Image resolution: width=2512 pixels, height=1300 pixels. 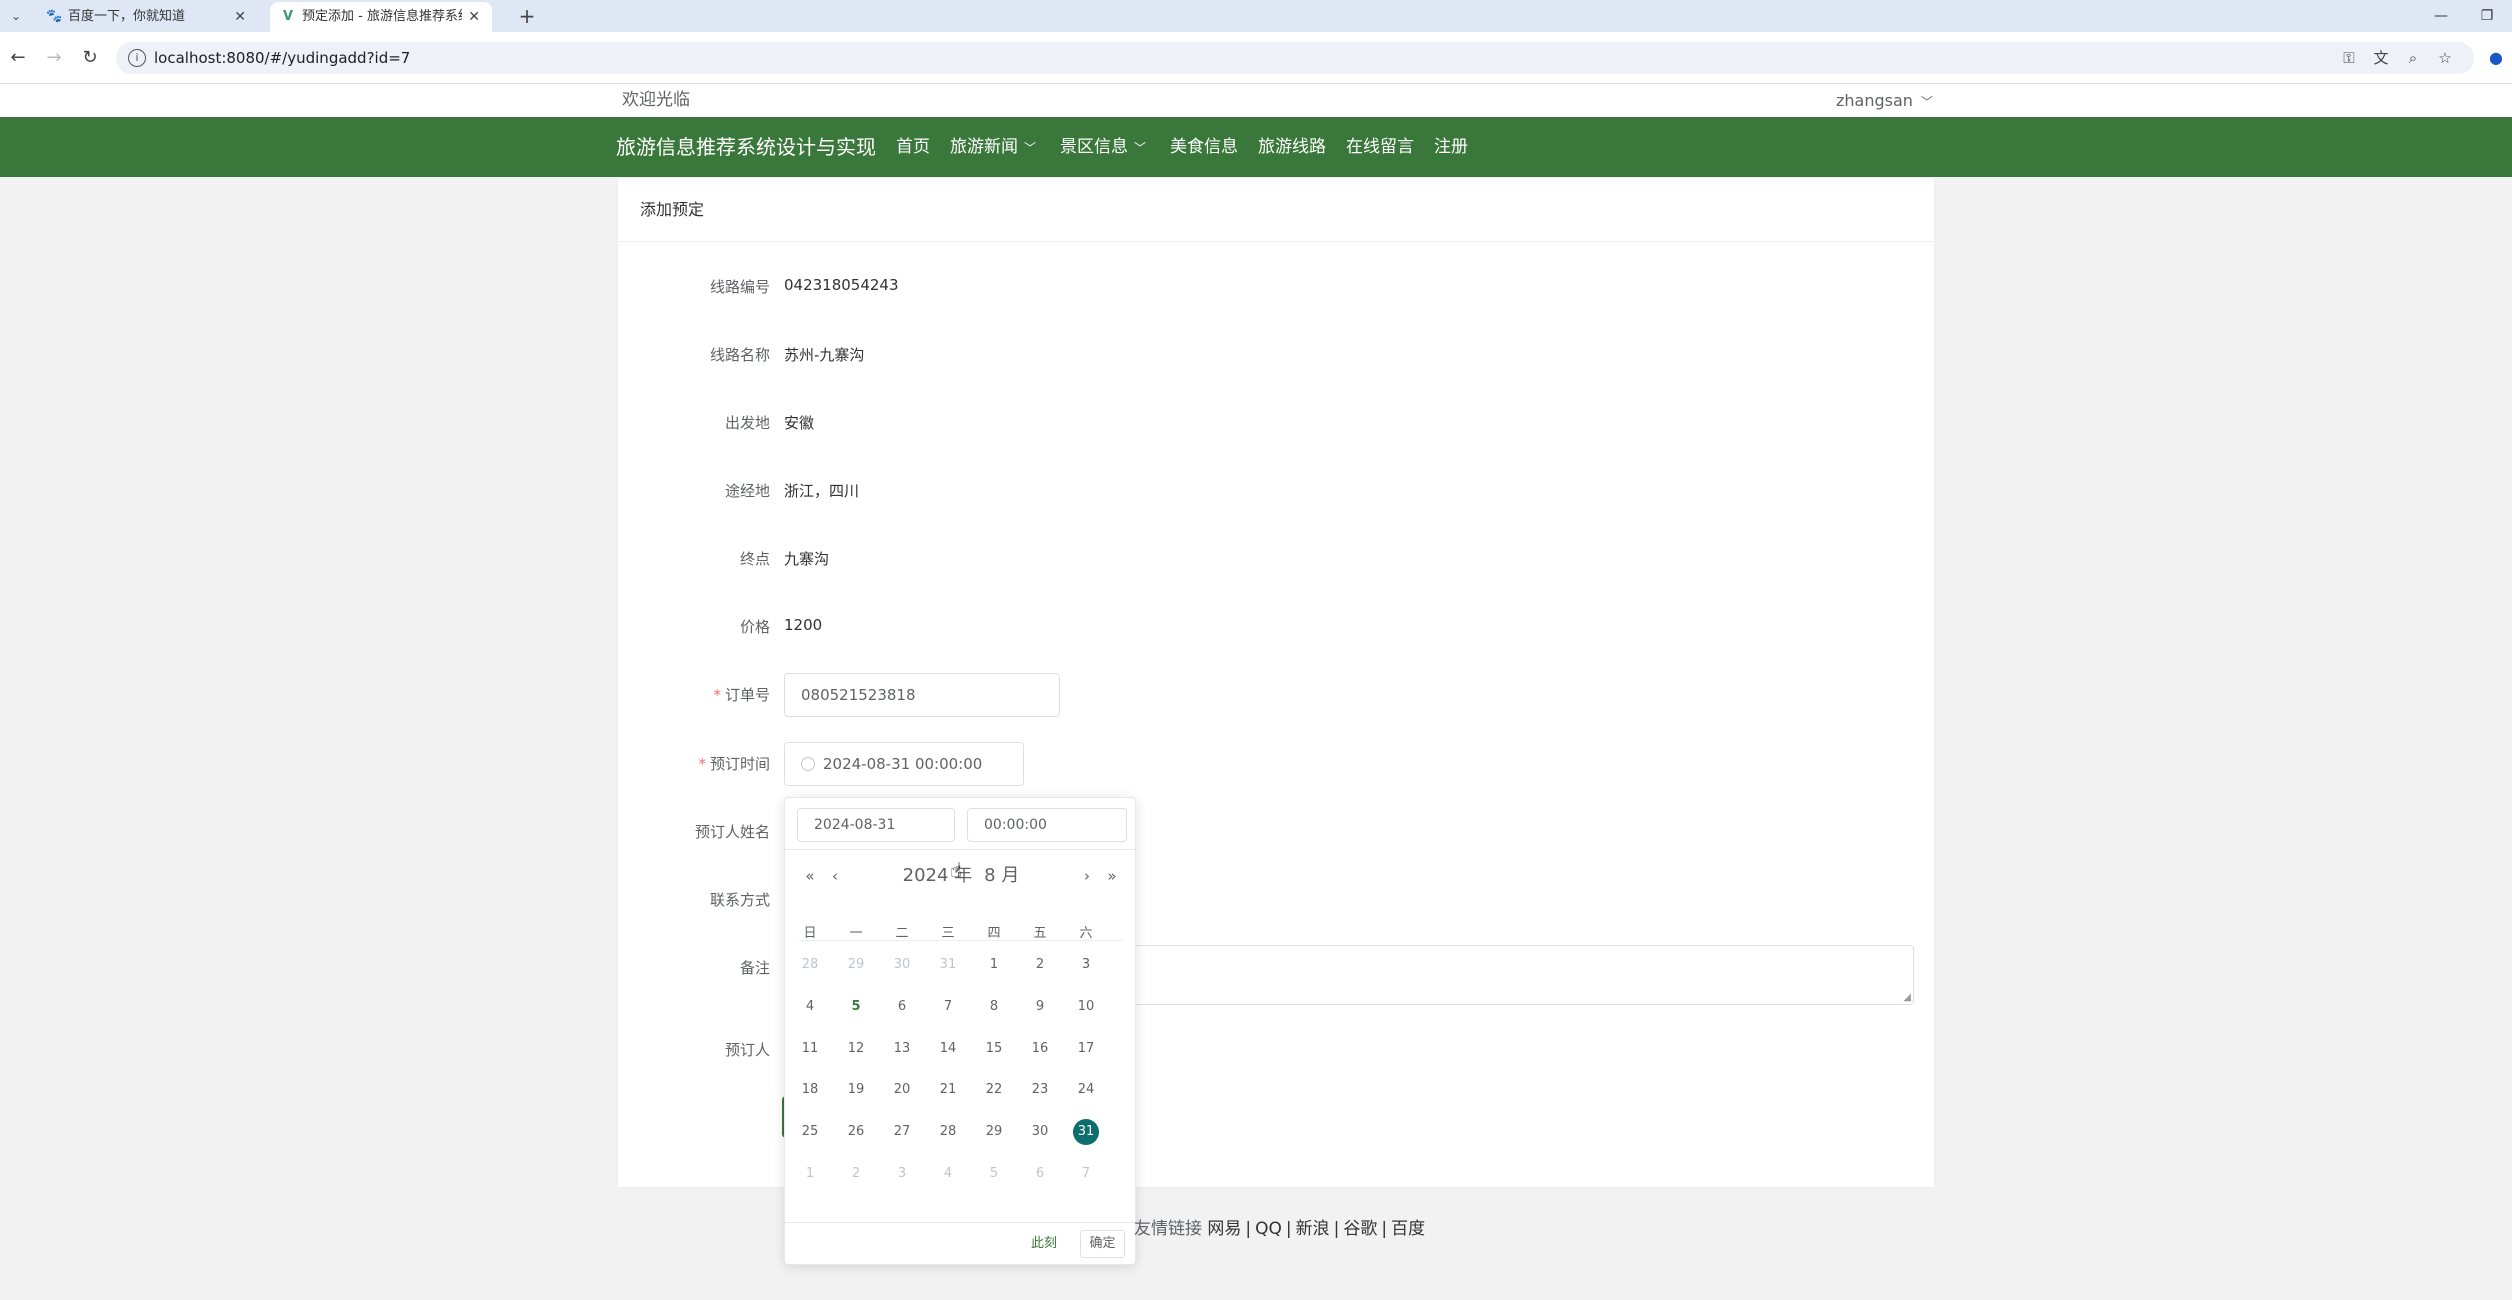 What do you see at coordinates (1451, 147) in the screenshot?
I see `nav-register: 注册` at bounding box center [1451, 147].